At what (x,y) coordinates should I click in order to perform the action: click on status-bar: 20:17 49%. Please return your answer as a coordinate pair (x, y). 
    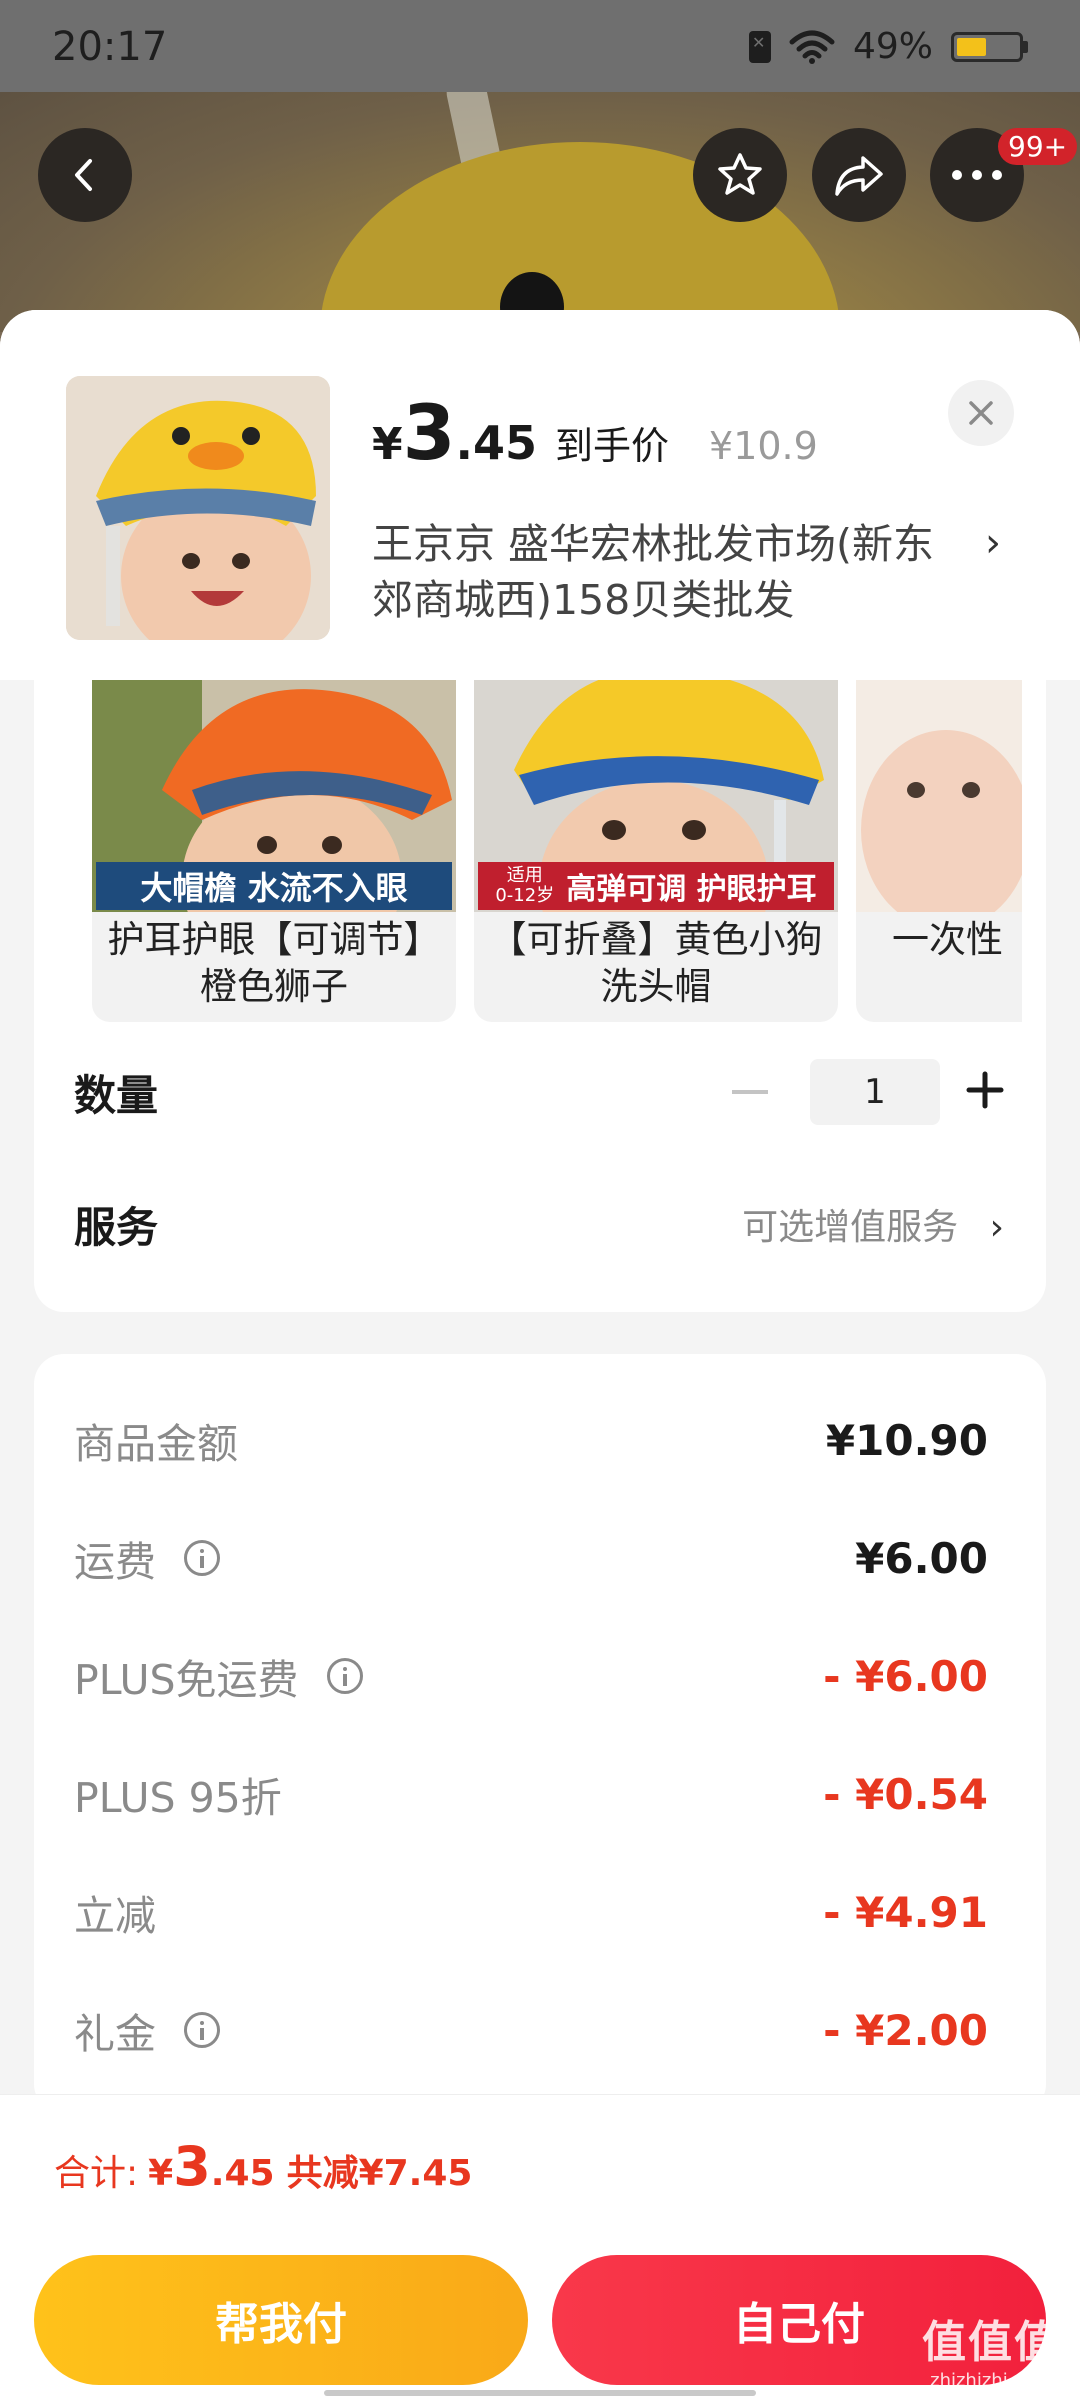
    Looking at the image, I should click on (540, 46).